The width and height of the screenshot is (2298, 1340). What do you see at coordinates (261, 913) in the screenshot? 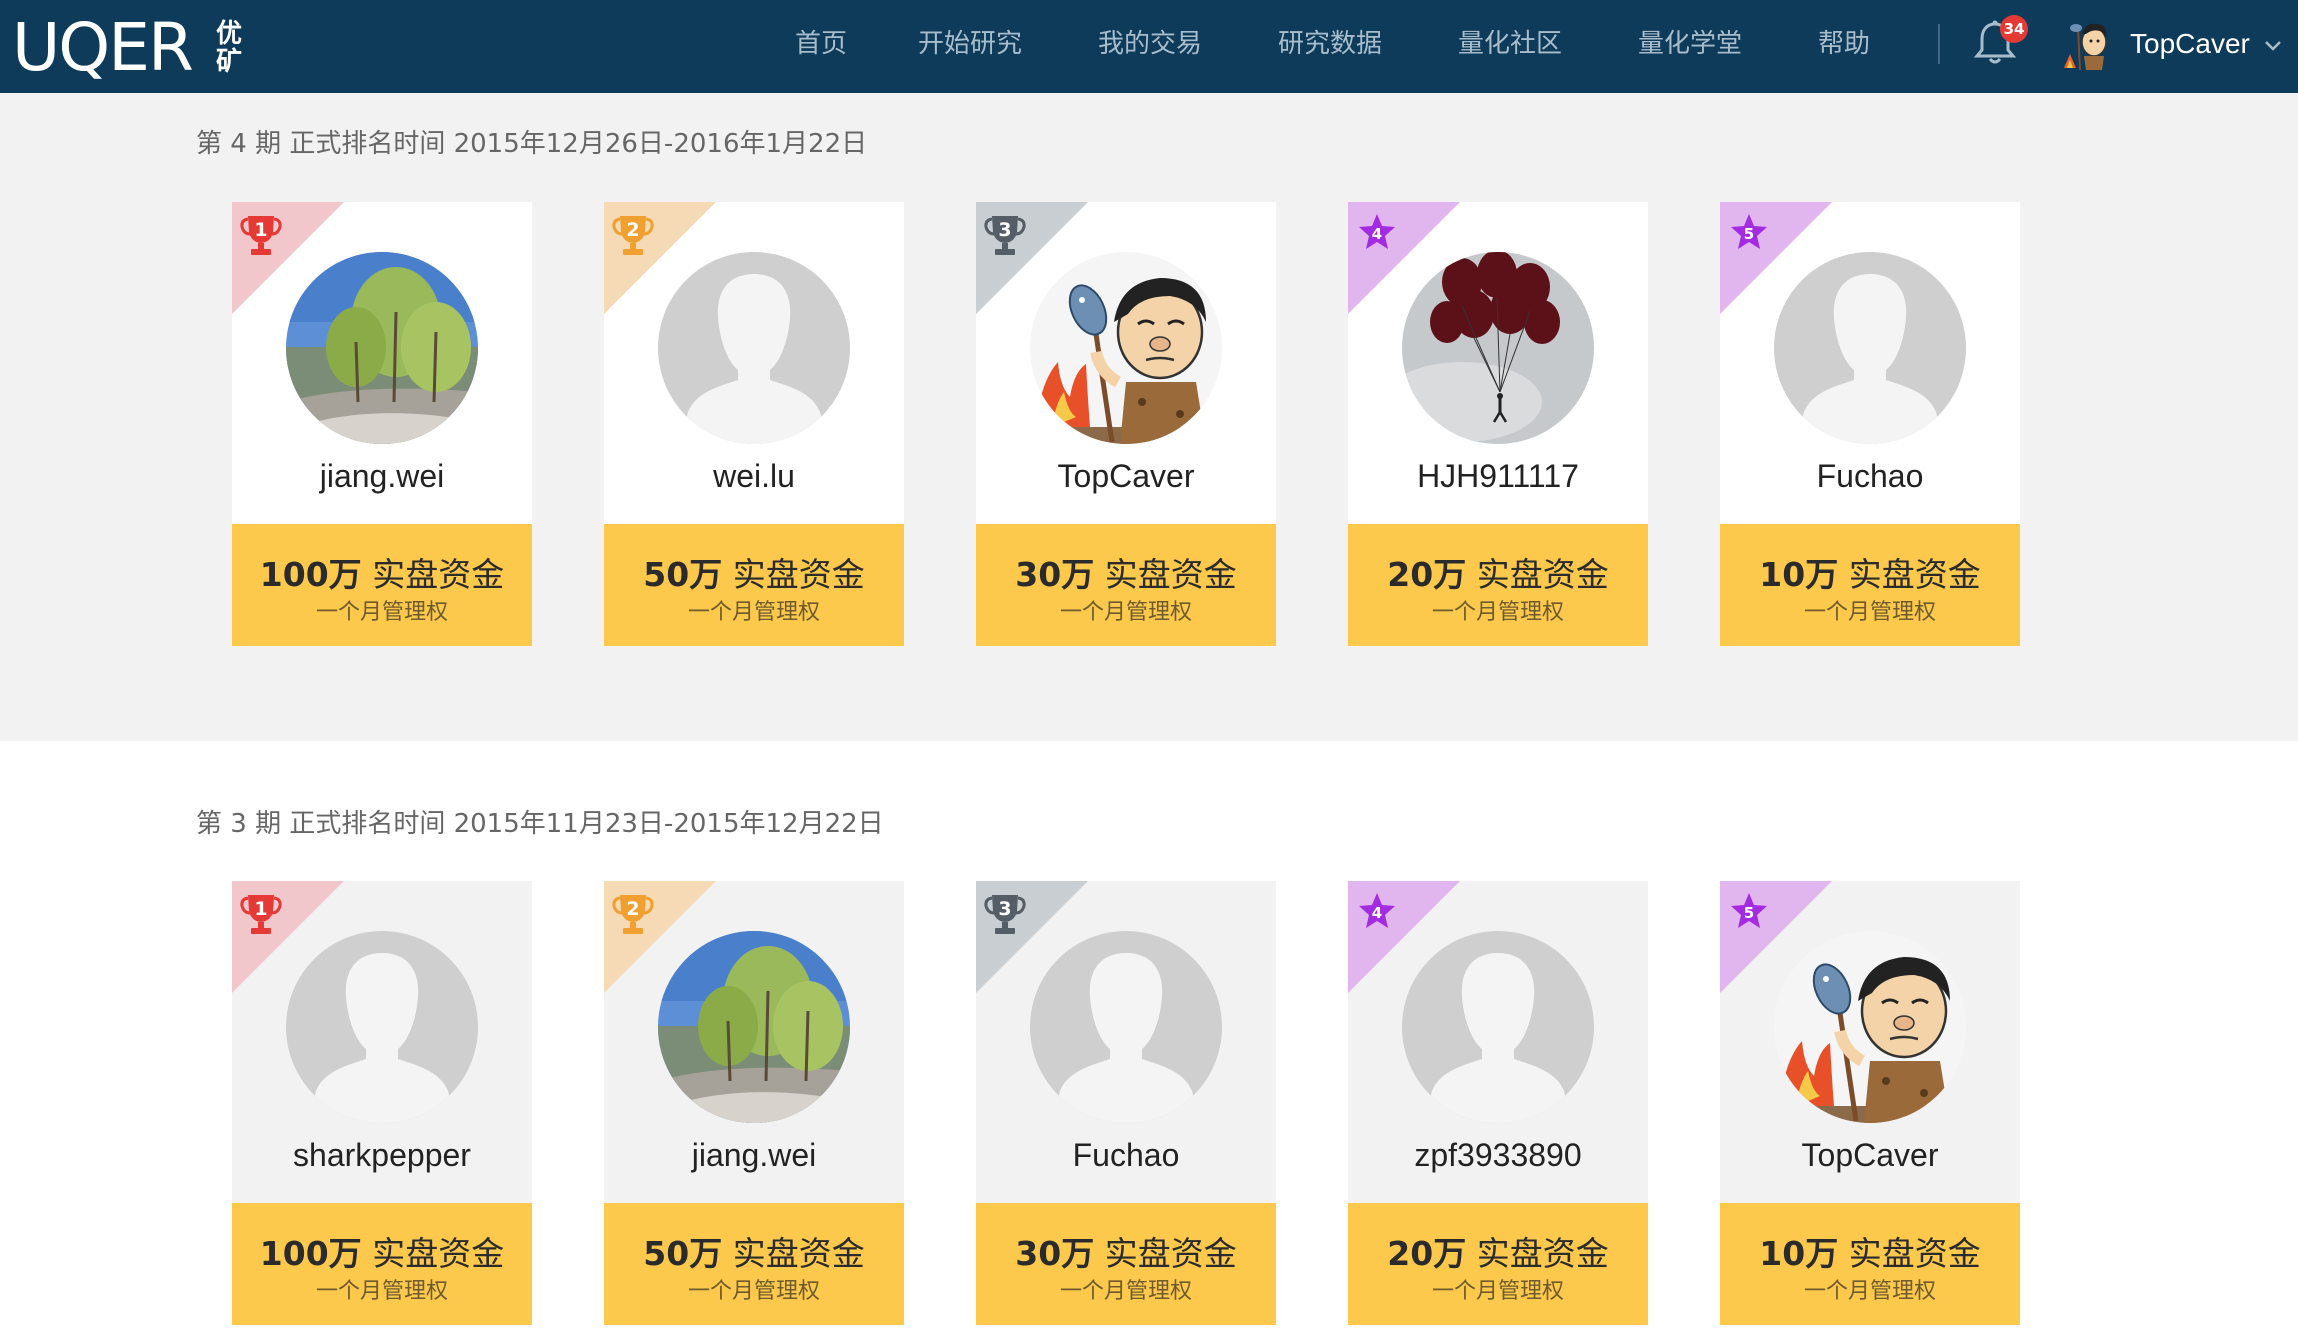
I see `red-trophy-icon: 1` at bounding box center [261, 913].